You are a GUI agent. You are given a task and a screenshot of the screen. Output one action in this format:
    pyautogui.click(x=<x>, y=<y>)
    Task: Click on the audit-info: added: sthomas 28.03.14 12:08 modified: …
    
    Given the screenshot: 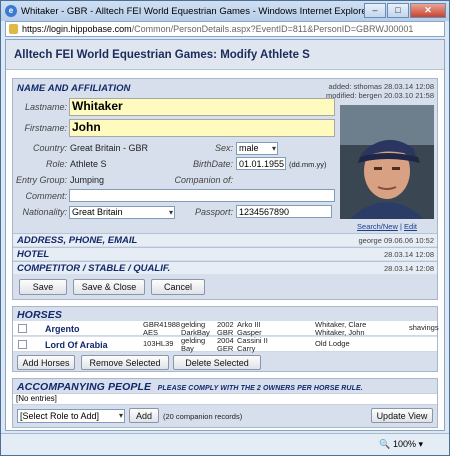 What is the action you would take?
    pyautogui.click(x=380, y=91)
    